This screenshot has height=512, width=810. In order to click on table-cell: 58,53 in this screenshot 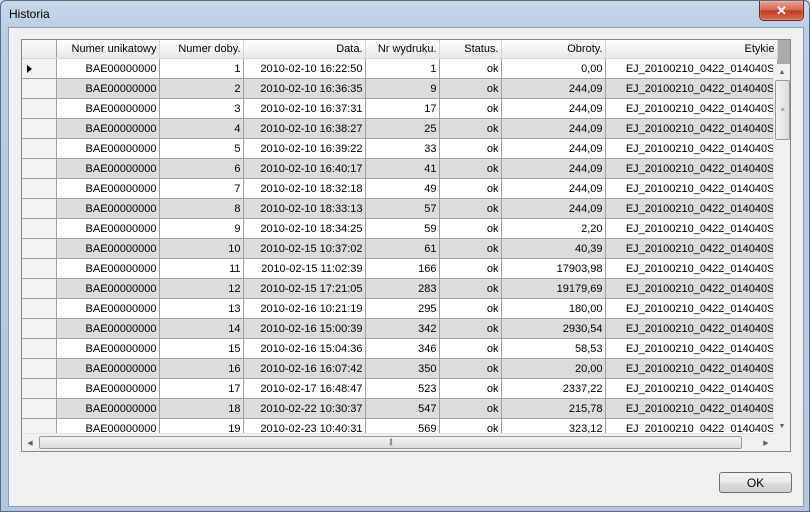, I will do `click(553, 348)`.